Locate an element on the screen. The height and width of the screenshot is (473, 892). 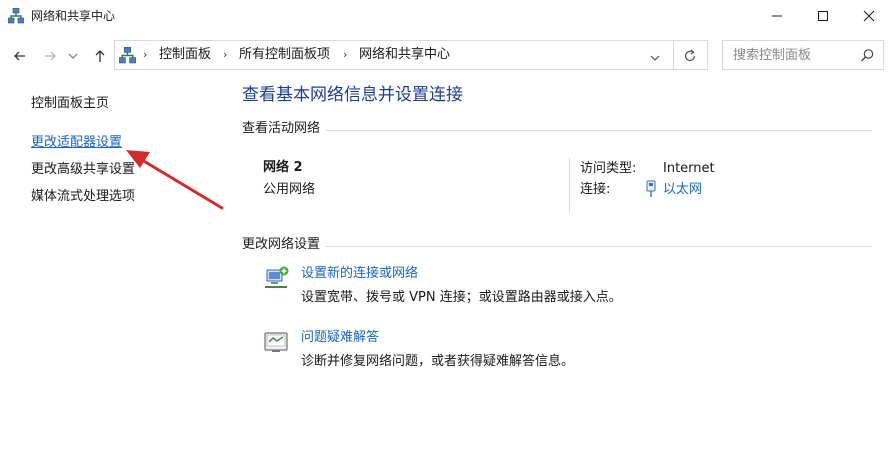
setup-new-connection-description: 设置宽带、拨号或 VPN 连接；或设置路由器或接入点。 is located at coordinates (461, 297).